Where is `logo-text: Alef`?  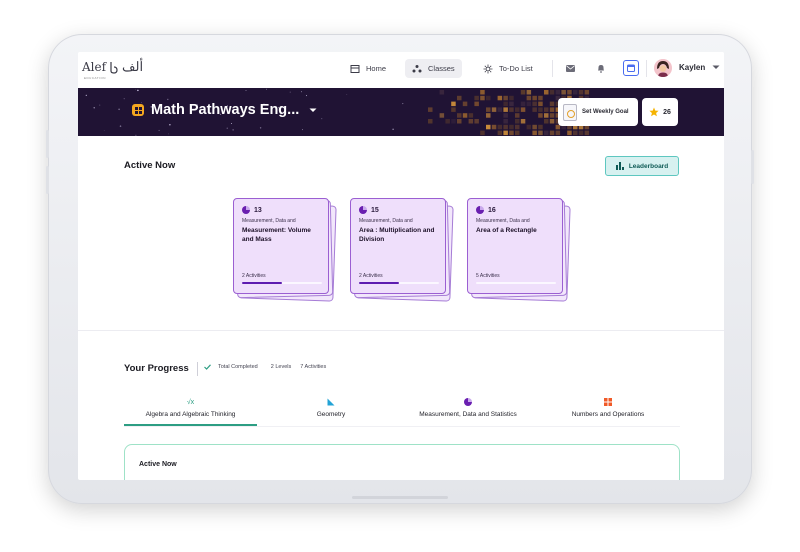
logo-text: Alef is located at coordinates (94, 67).